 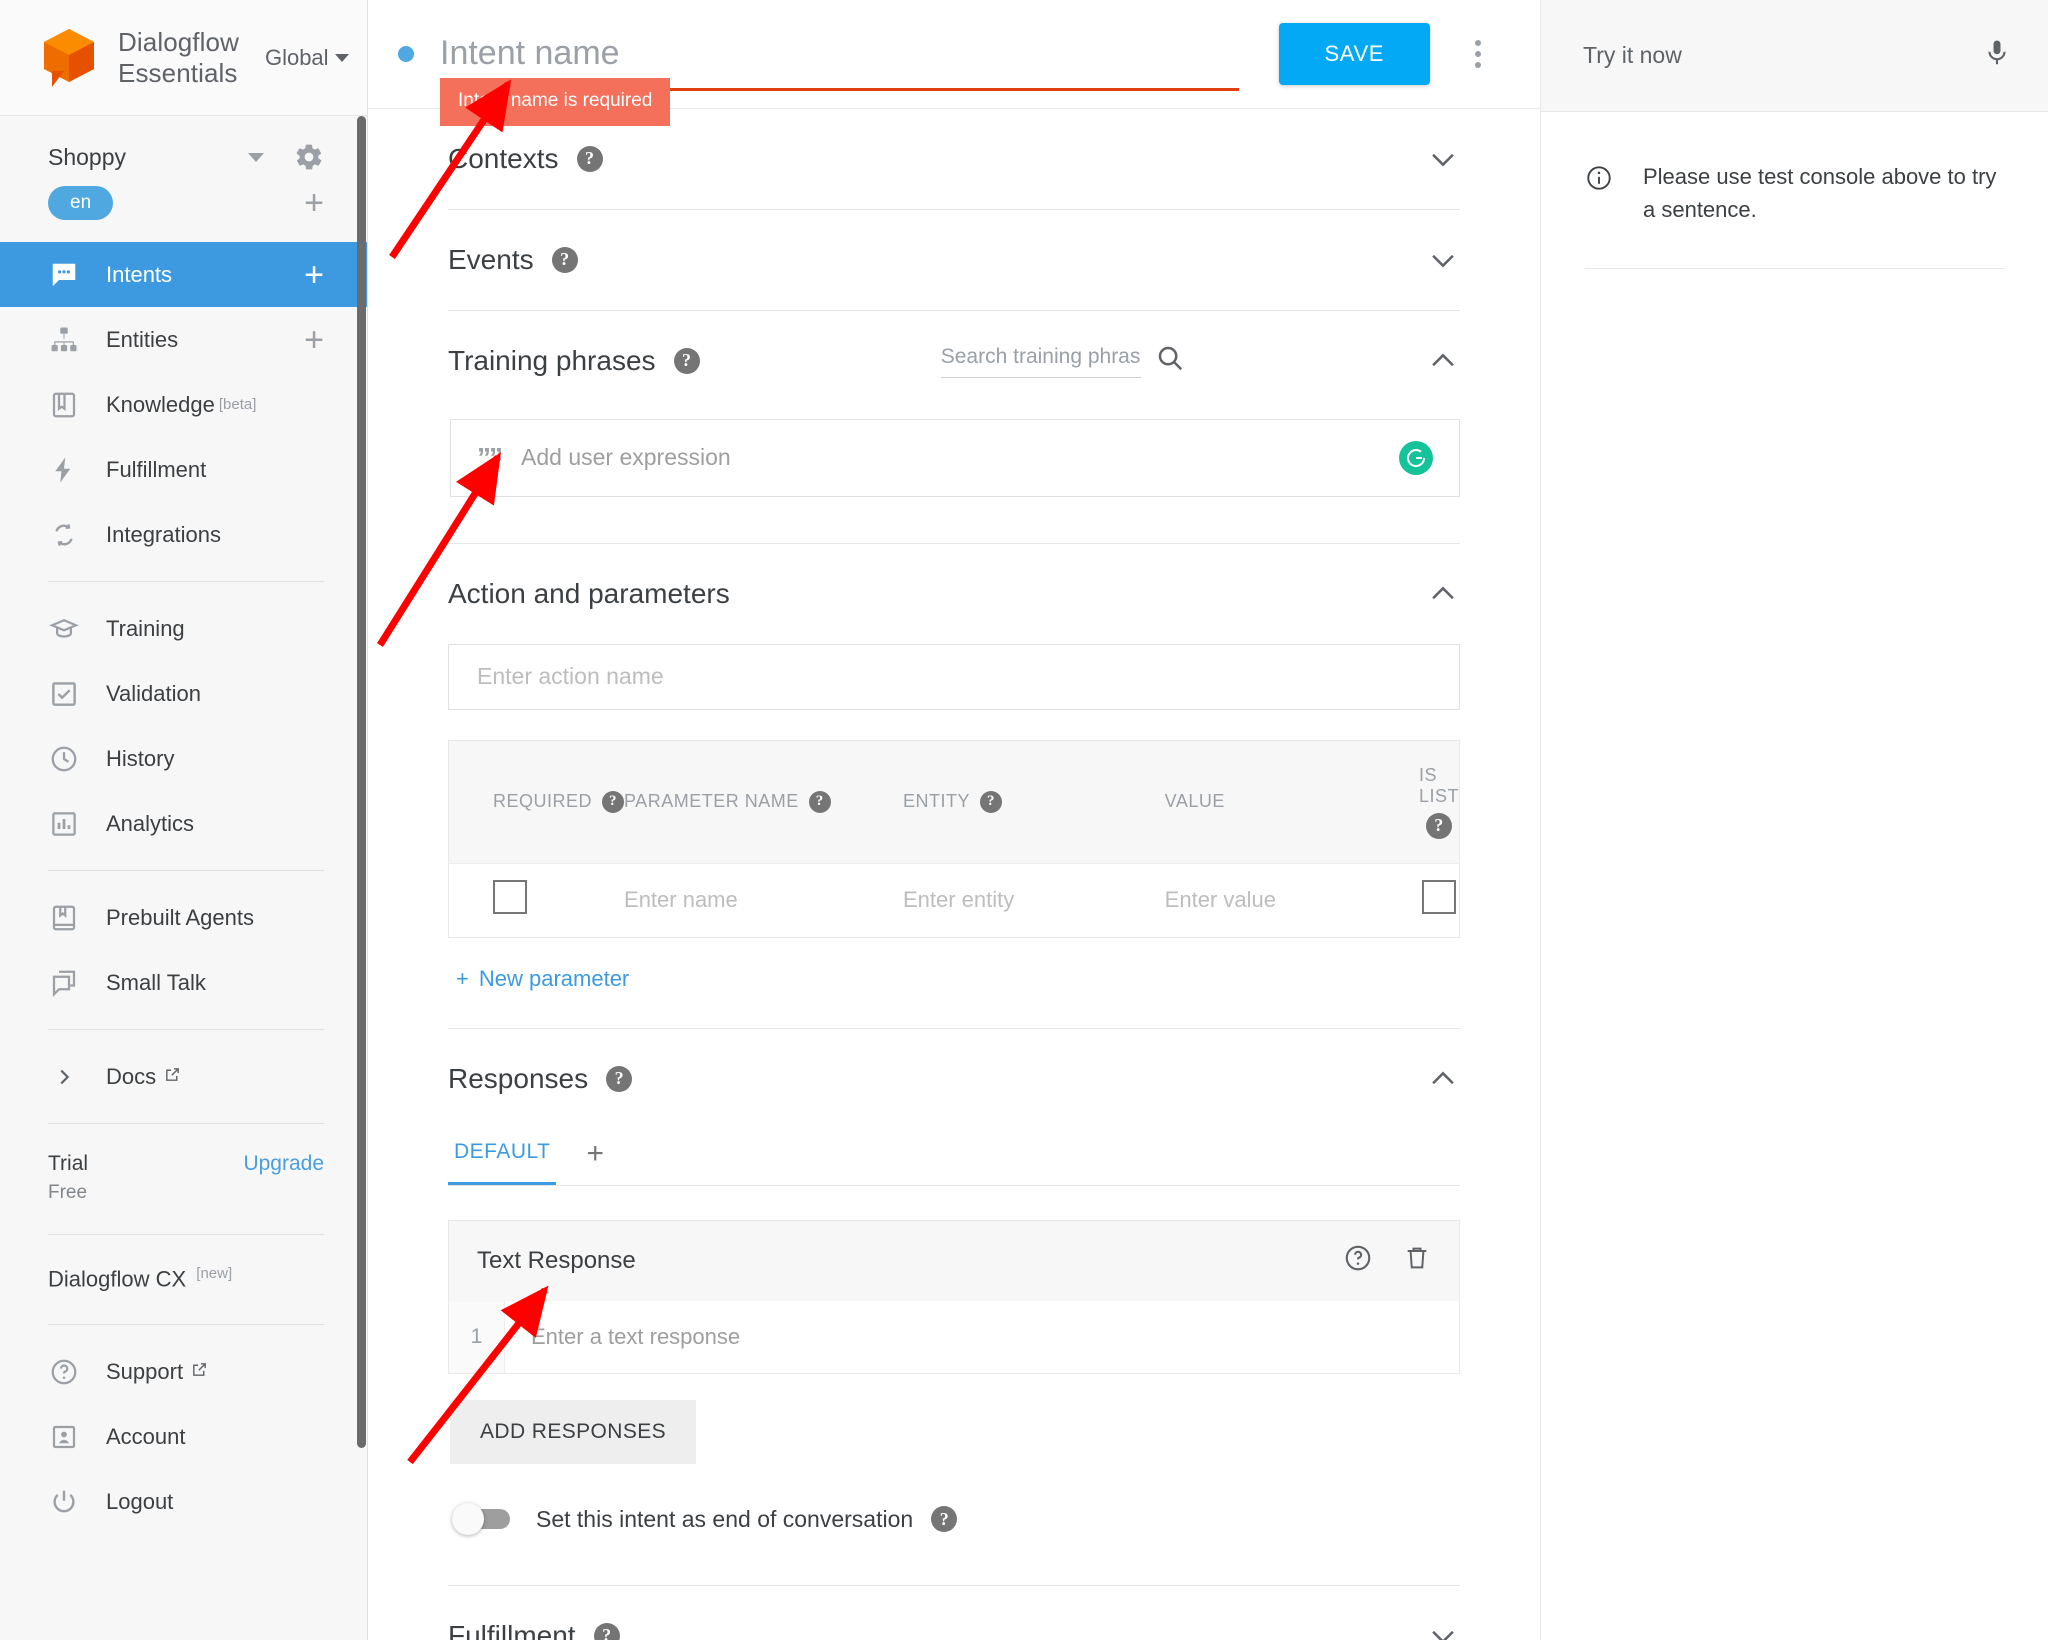 What do you see at coordinates (64, 983) in the screenshot?
I see `small-talk-icon` at bounding box center [64, 983].